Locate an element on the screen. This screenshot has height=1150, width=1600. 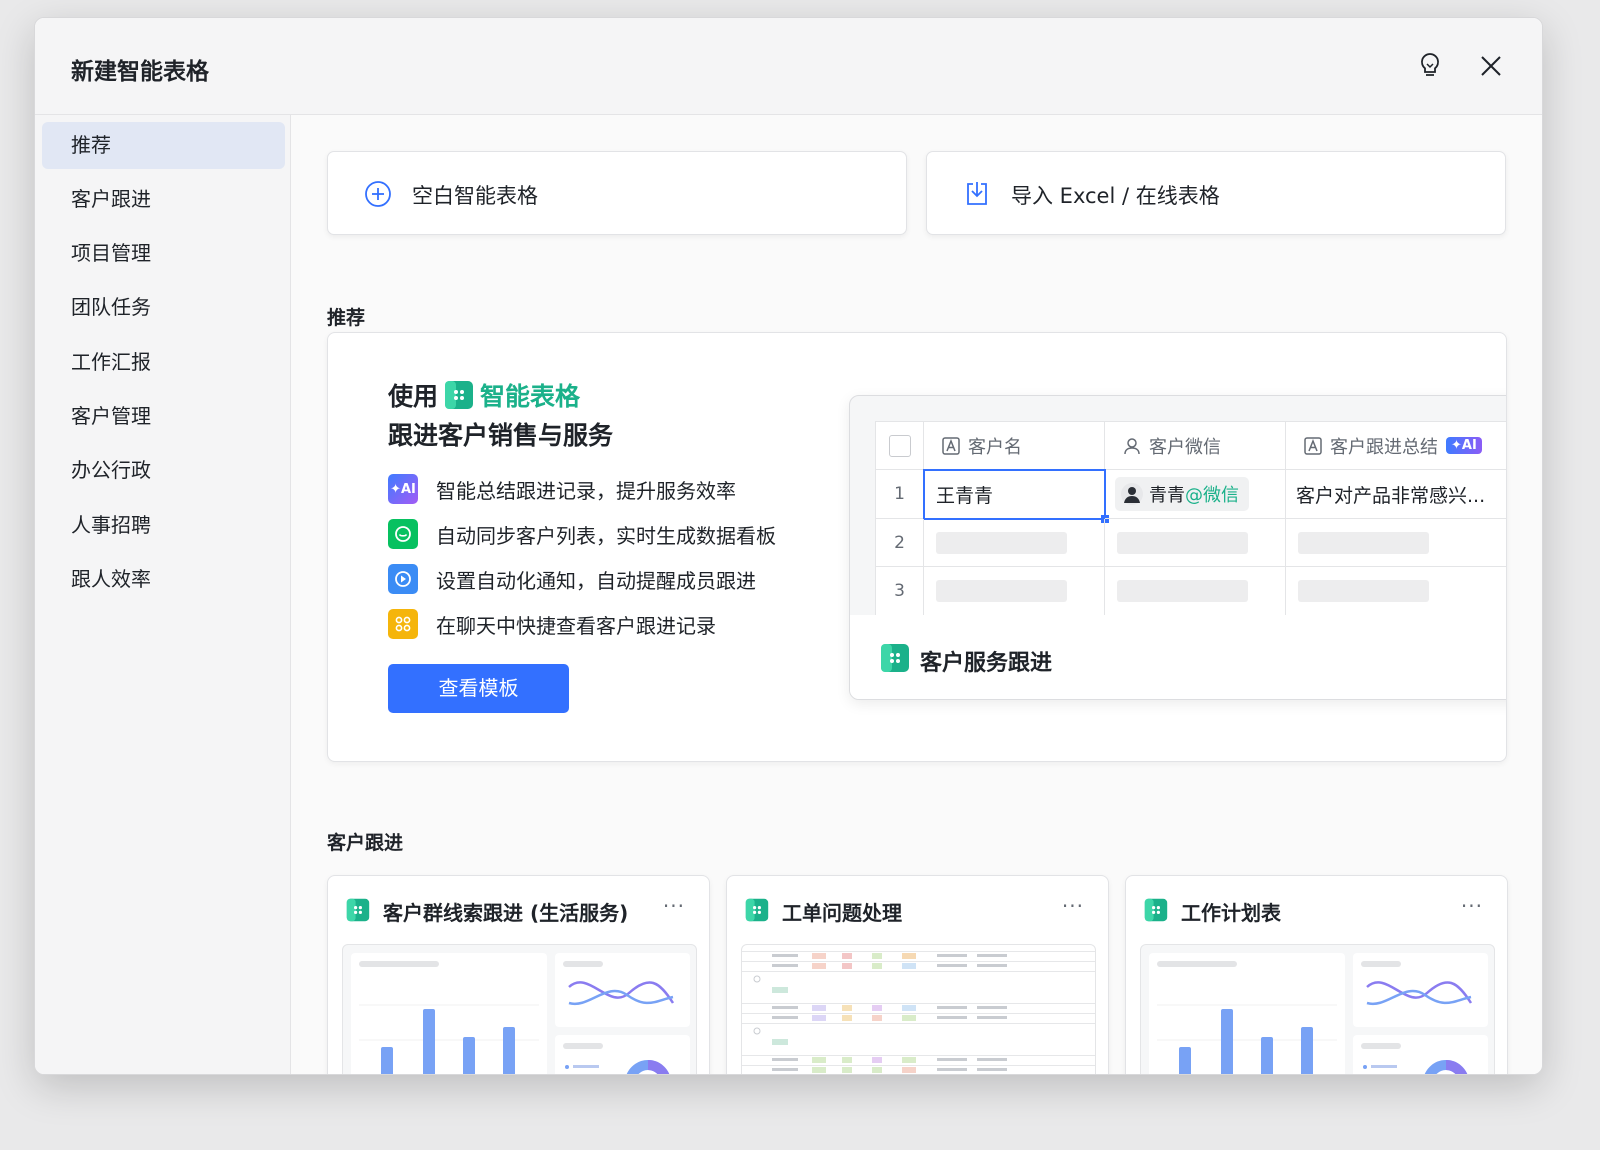
wechat-contact-chip: 青青 @微信 is located at coordinates (1182, 494).